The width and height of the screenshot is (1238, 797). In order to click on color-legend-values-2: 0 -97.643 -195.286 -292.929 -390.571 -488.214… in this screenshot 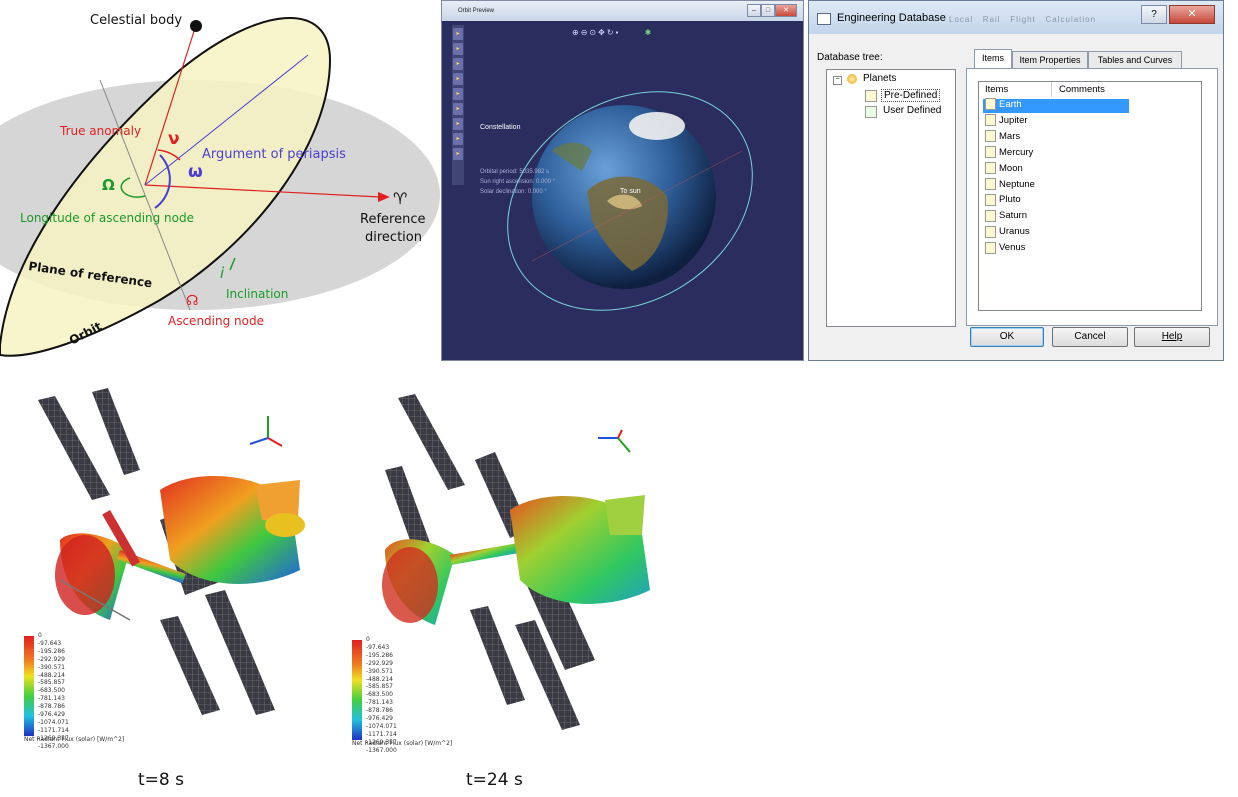, I will do `click(381, 695)`.